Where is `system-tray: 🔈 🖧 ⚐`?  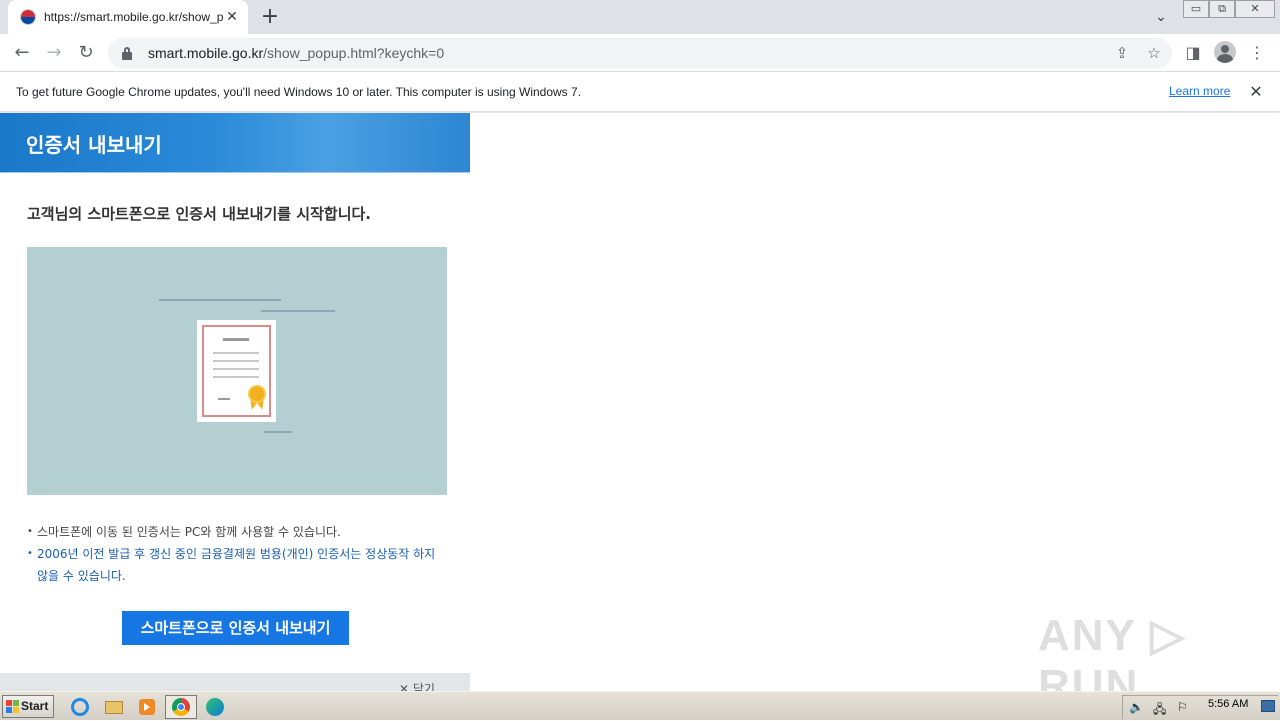 system-tray: 🔈 🖧 ⚐ is located at coordinates (1200, 707).